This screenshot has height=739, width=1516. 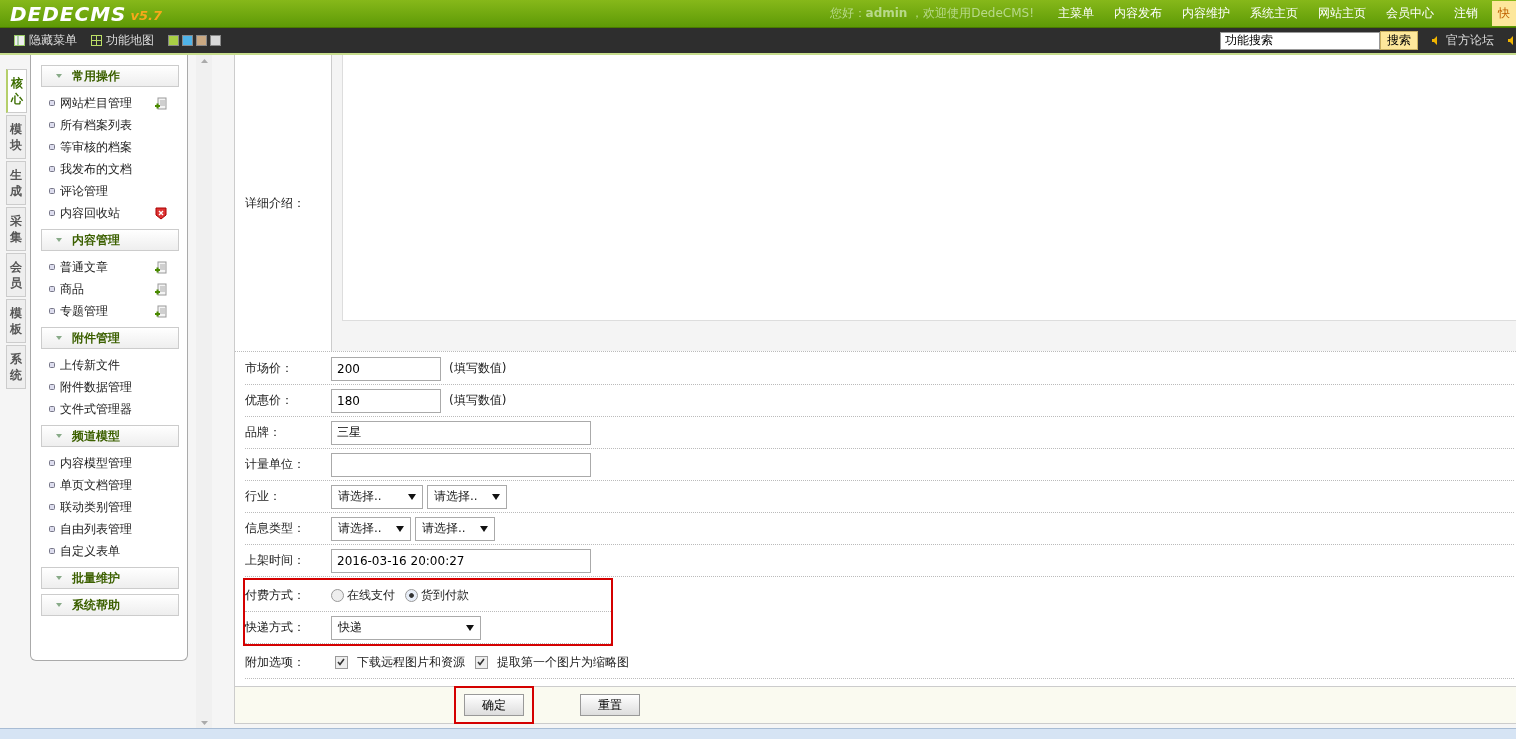 What do you see at coordinates (16, 229) in the screenshot?
I see `side-tab: 采集` at bounding box center [16, 229].